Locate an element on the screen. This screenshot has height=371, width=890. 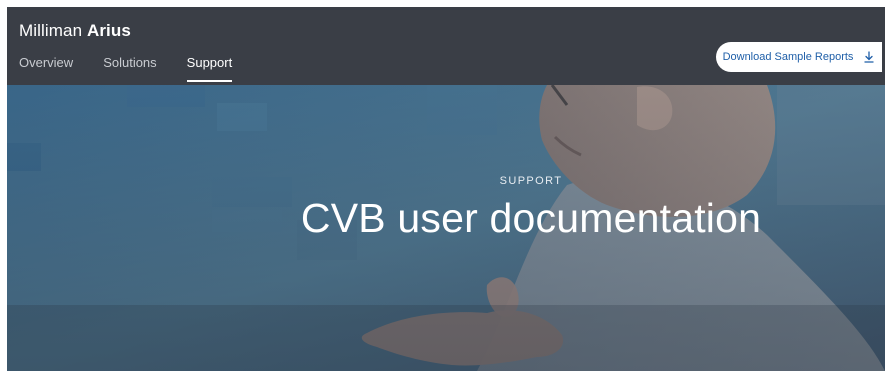
nav-item-solutions: Solutions is located at coordinates (129, 70).